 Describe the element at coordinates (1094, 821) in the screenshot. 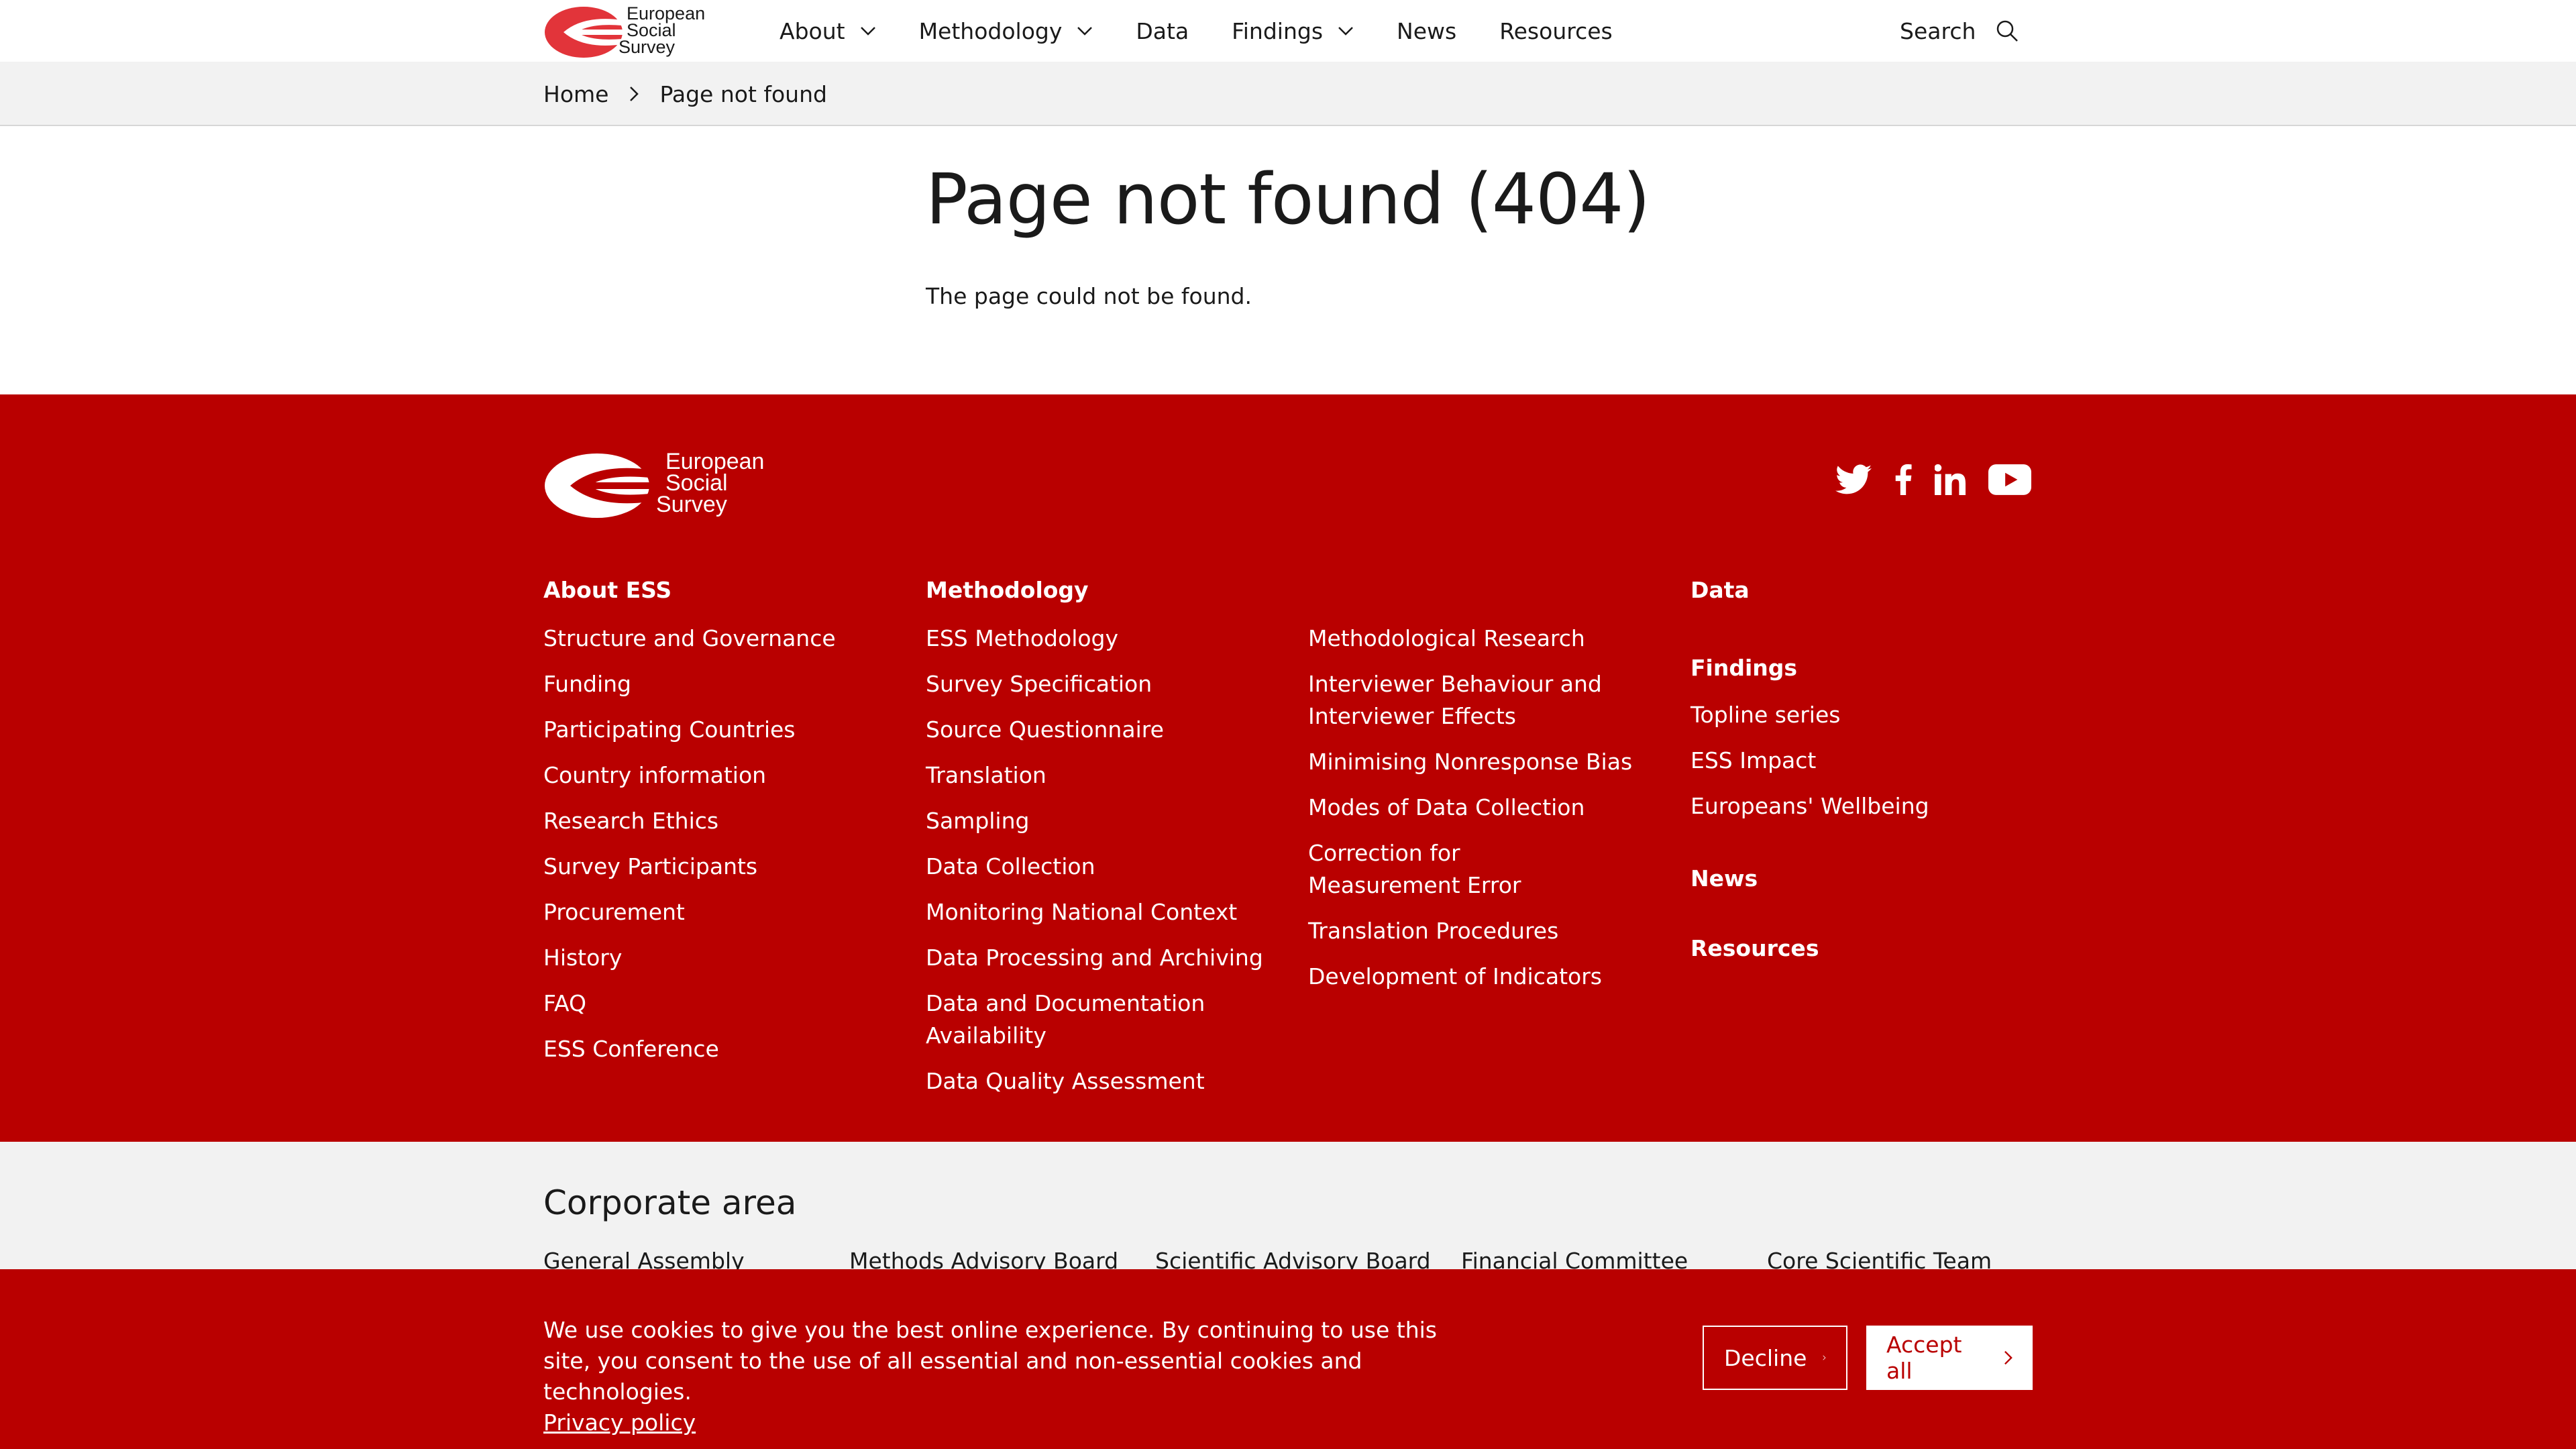

I see `footer-link: Sampling` at that location.